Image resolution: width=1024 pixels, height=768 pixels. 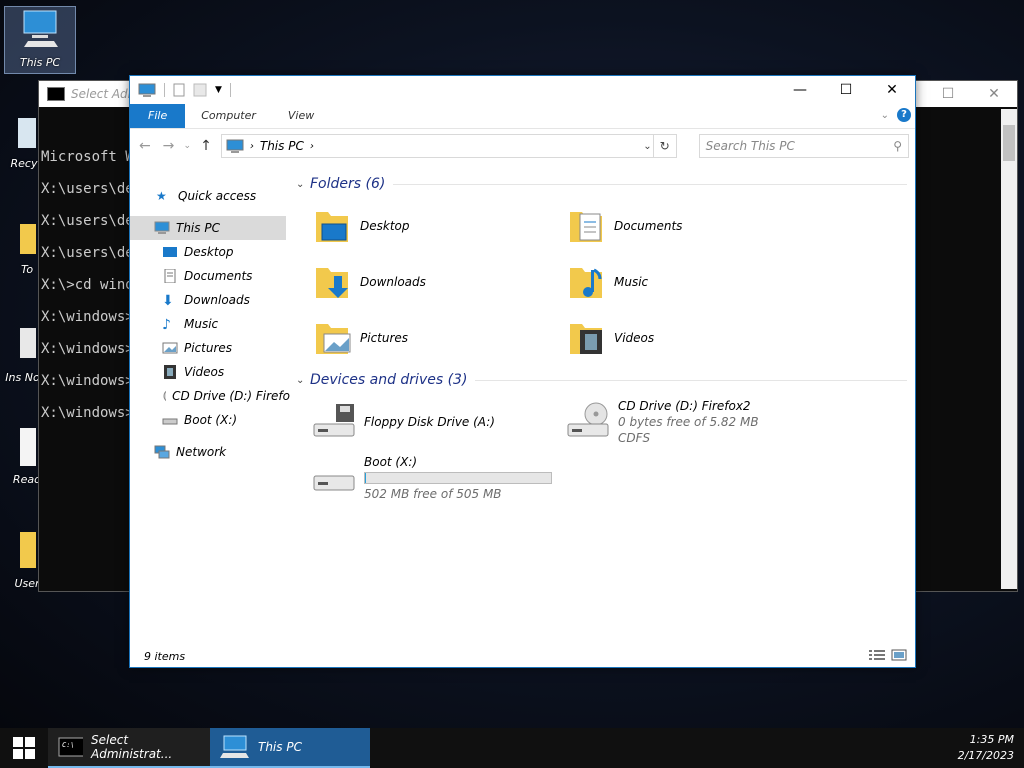 What do you see at coordinates (429, 422) in the screenshot?
I see `drive-name: Floppy Disk Drive (A:)` at bounding box center [429, 422].